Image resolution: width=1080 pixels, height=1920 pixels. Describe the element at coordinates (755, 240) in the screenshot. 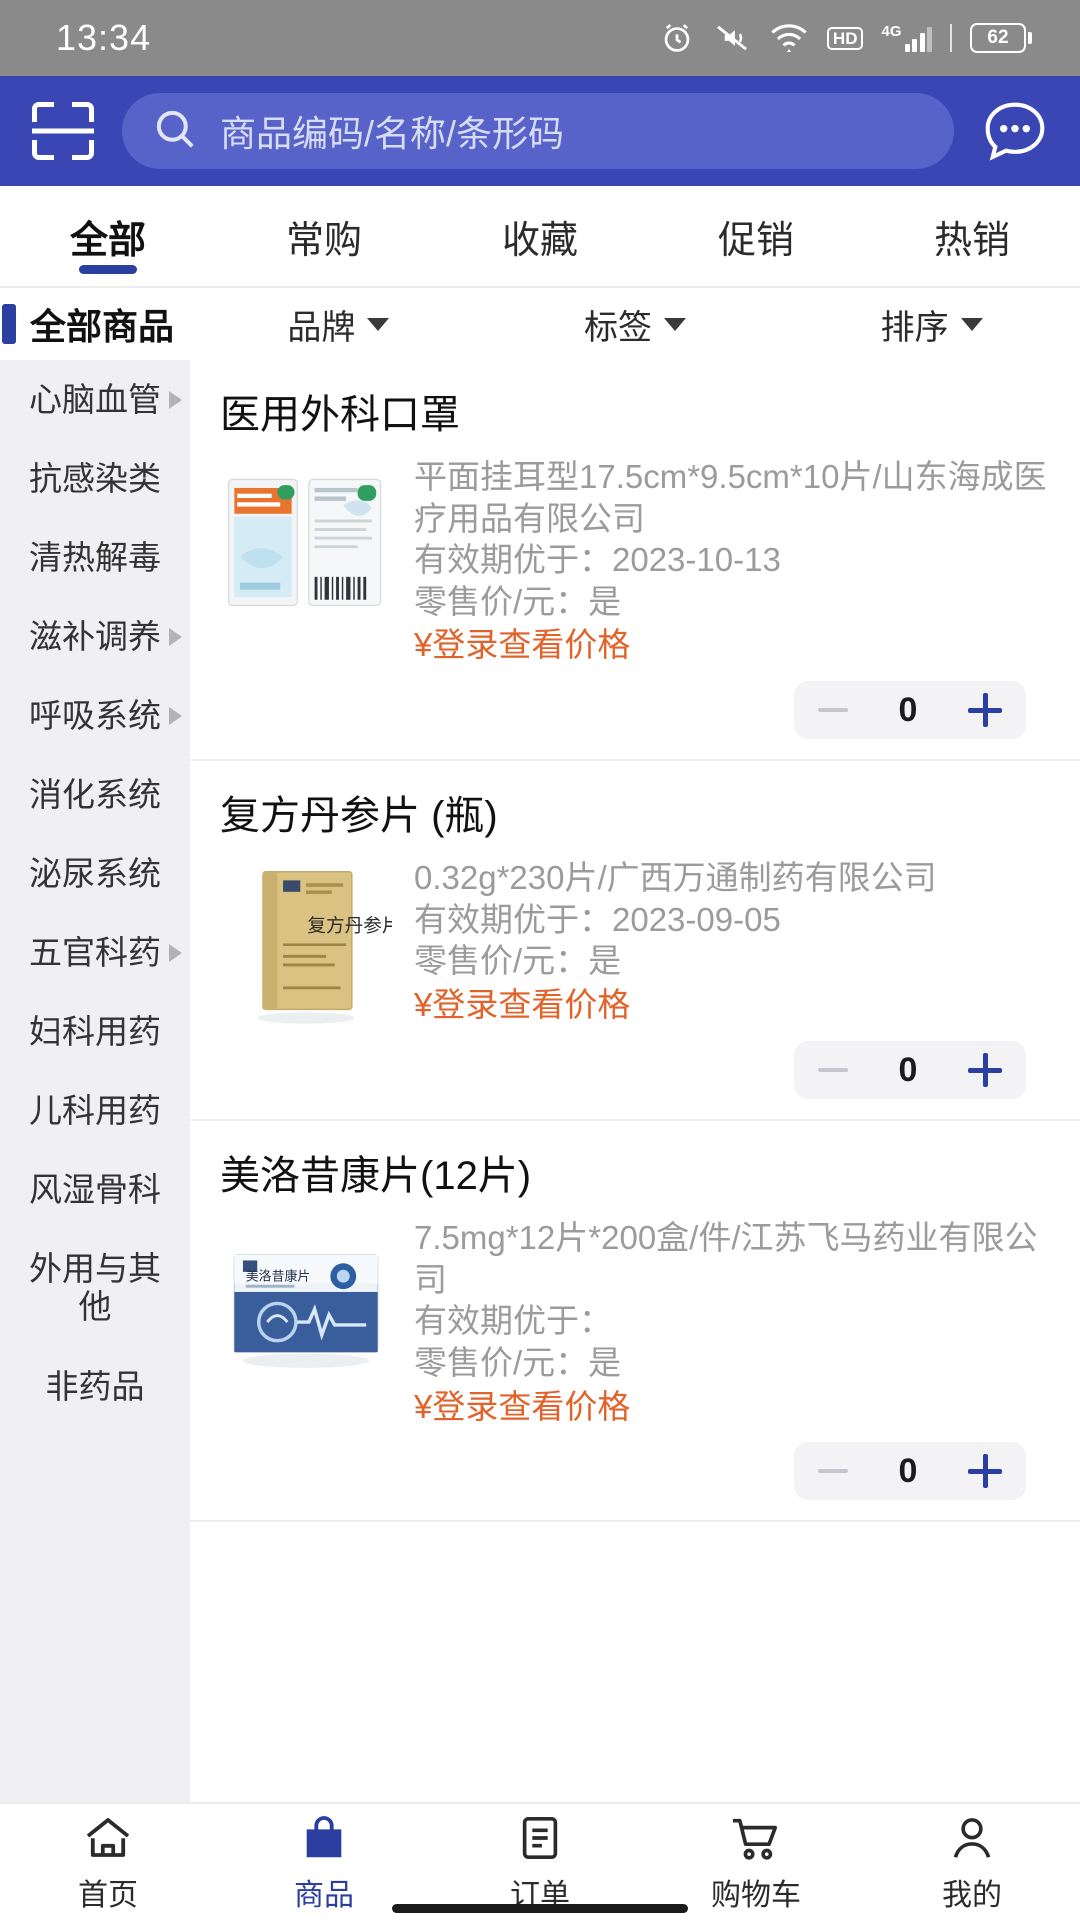

I see `tab-label: 促销` at that location.